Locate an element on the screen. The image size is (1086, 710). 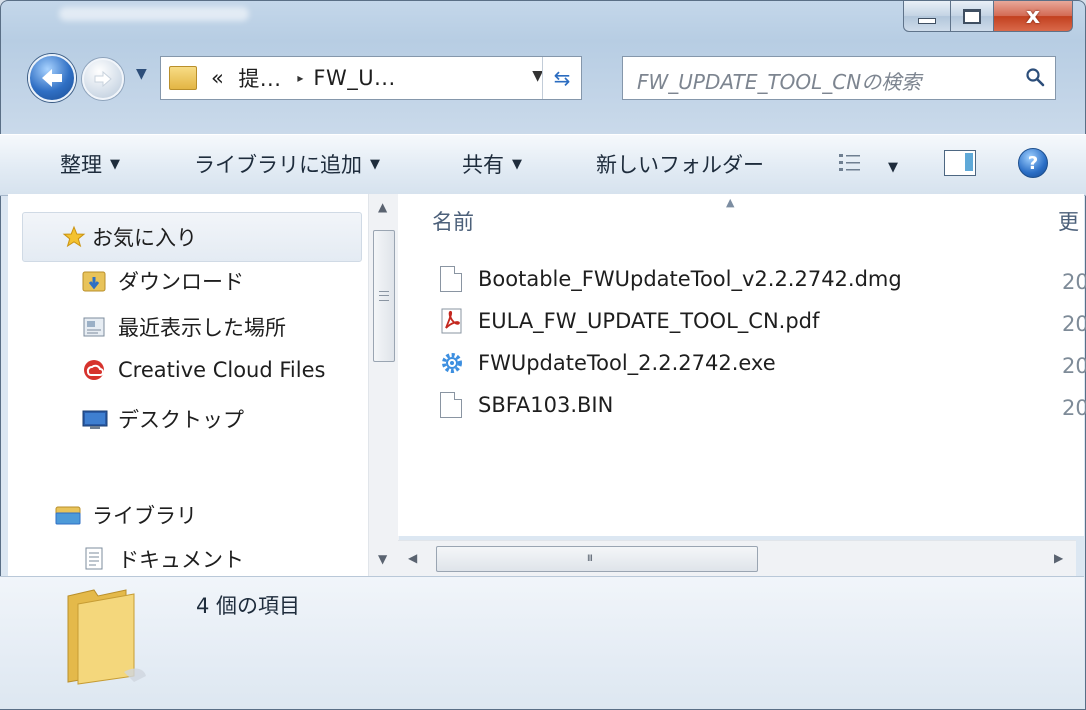
arrow-left-icon is located at coordinates (52, 78).